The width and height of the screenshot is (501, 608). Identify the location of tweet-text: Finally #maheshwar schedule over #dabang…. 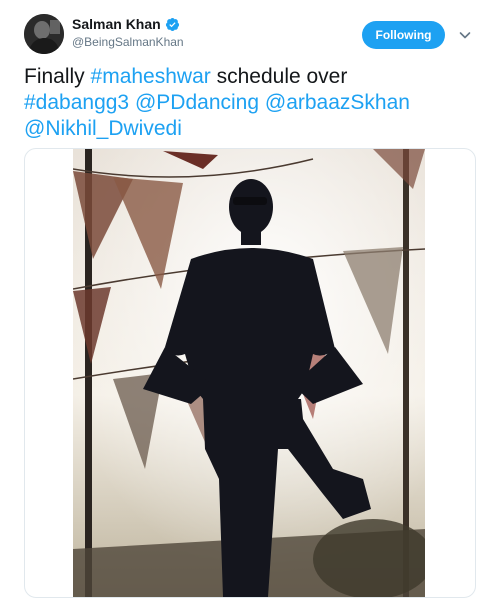
(254, 103).